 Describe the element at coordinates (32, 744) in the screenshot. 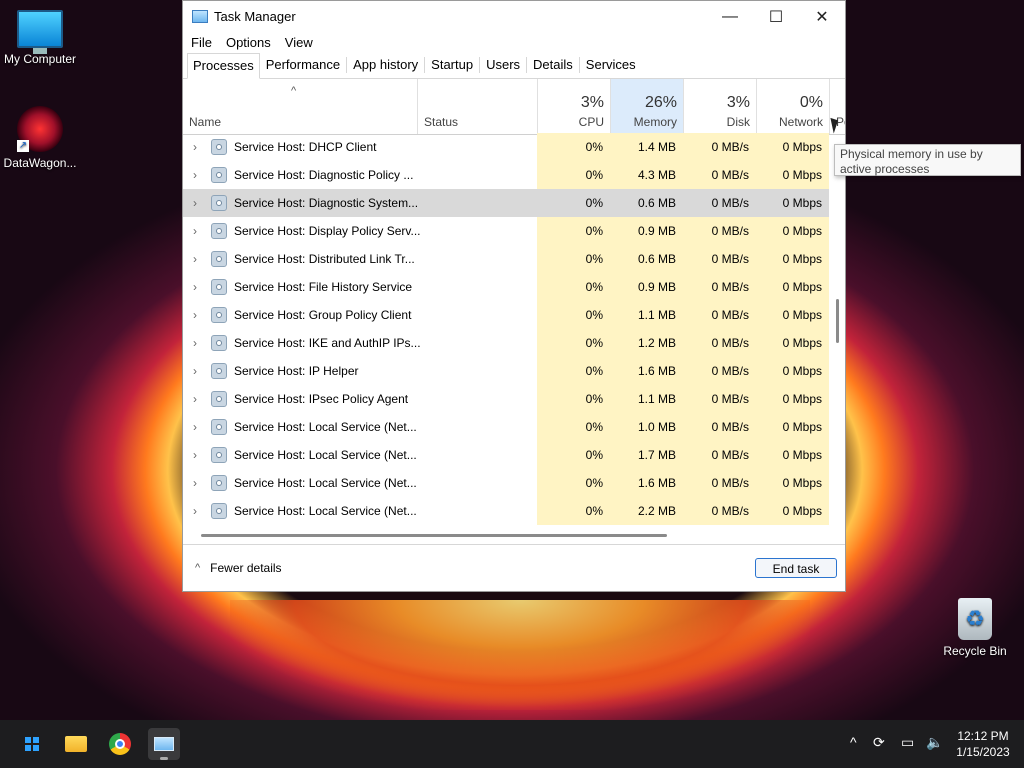

I see `start-button` at that location.